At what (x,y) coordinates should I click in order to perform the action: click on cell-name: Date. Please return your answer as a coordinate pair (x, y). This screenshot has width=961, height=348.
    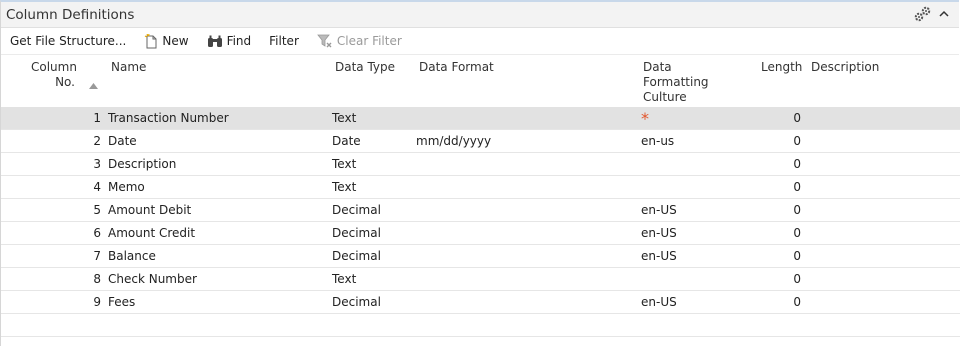
    Looking at the image, I should click on (122, 141).